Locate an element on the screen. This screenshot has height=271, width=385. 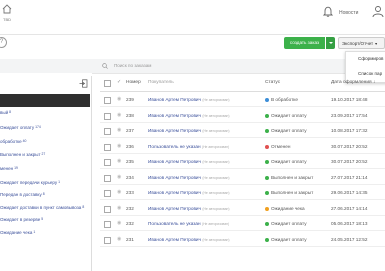
column-header-date-label: Дата оформления is located at coordinates (351, 82).